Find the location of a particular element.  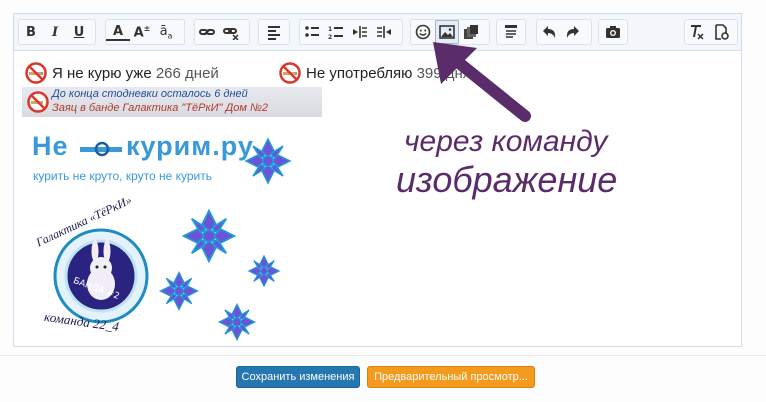

bold-icon: B is located at coordinates (31, 32).